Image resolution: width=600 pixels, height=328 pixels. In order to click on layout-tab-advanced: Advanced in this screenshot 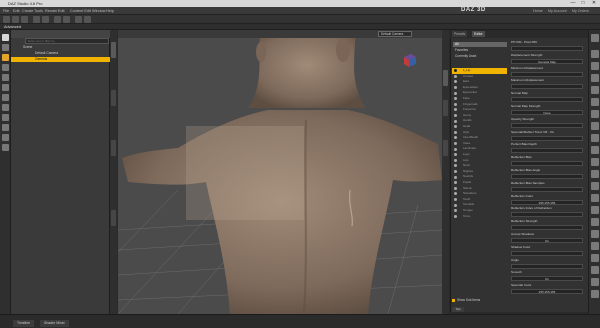, I will do `click(12, 27)`.